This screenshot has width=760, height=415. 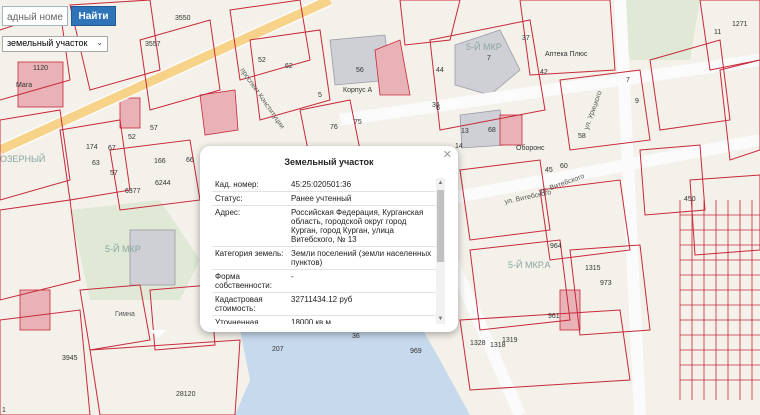 I want to click on parcel-number: 37, so click(x=526, y=38).